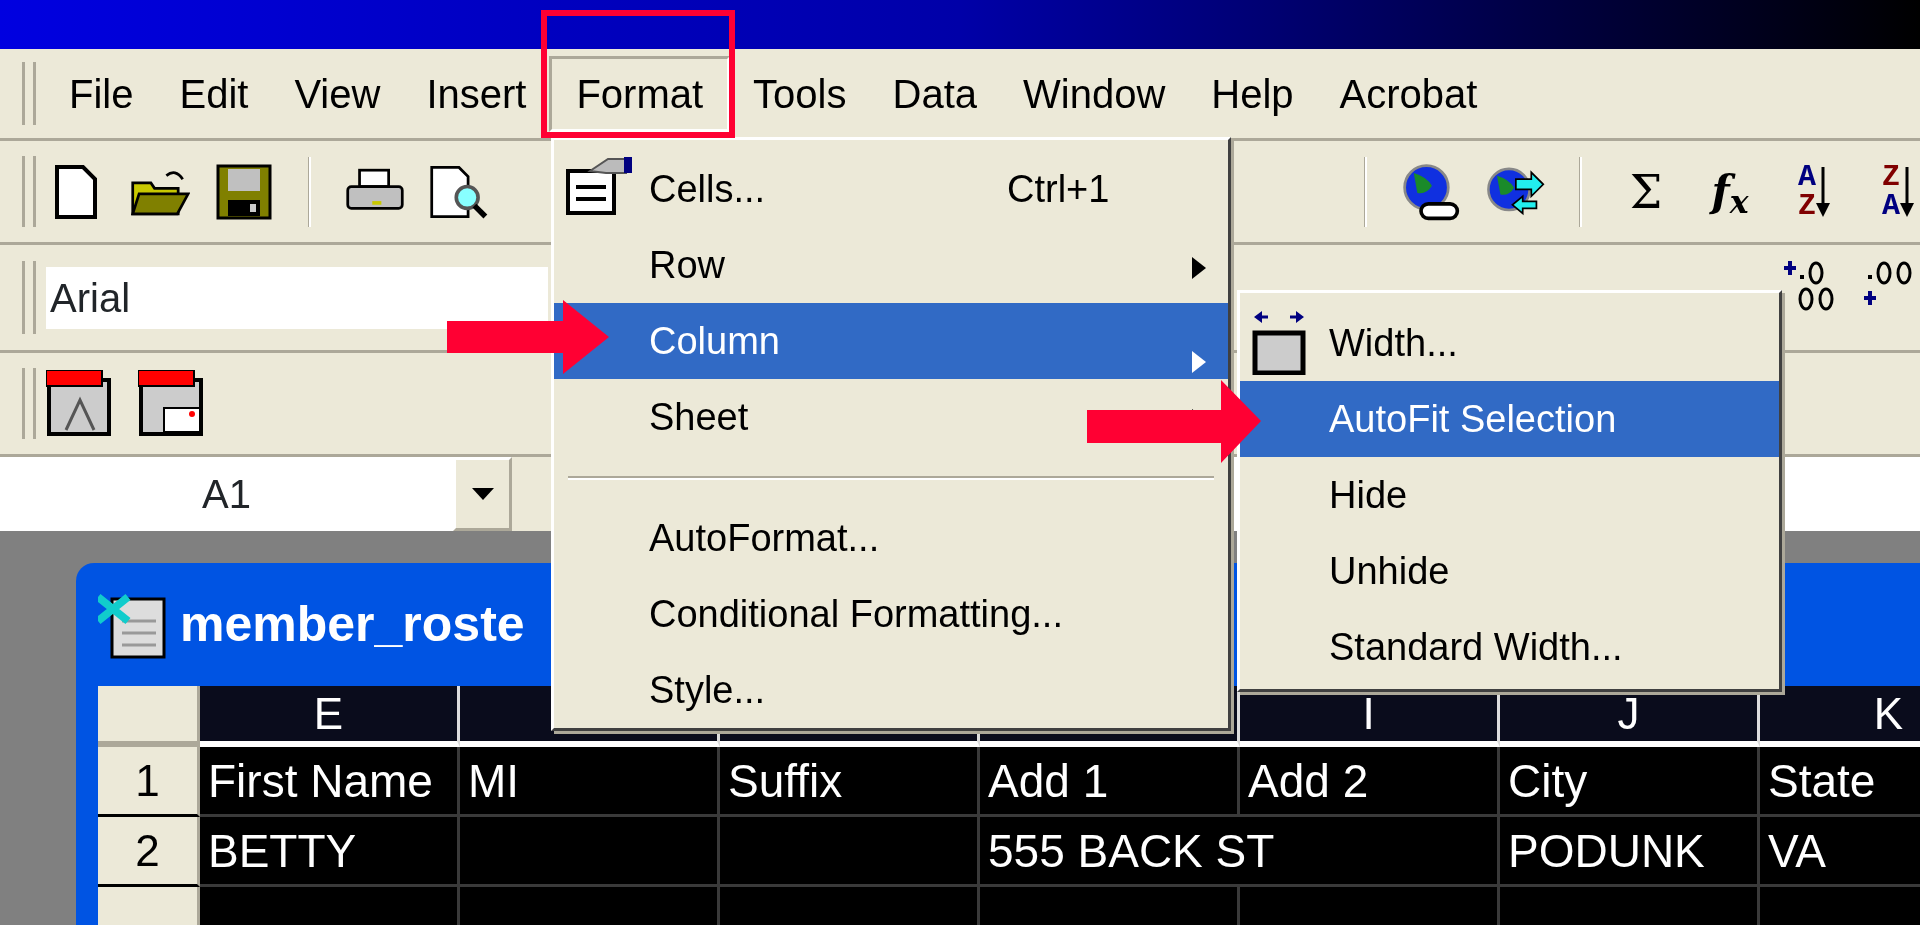  I want to click on table-cell: City, so click(1630, 782).